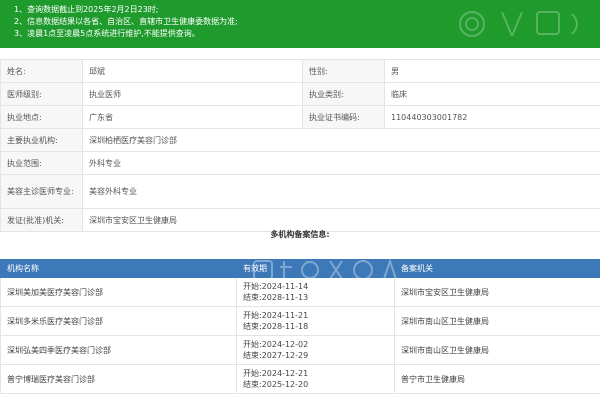 This screenshot has height=400, width=600. I want to click on scope-value: 外科专业, so click(341, 163).